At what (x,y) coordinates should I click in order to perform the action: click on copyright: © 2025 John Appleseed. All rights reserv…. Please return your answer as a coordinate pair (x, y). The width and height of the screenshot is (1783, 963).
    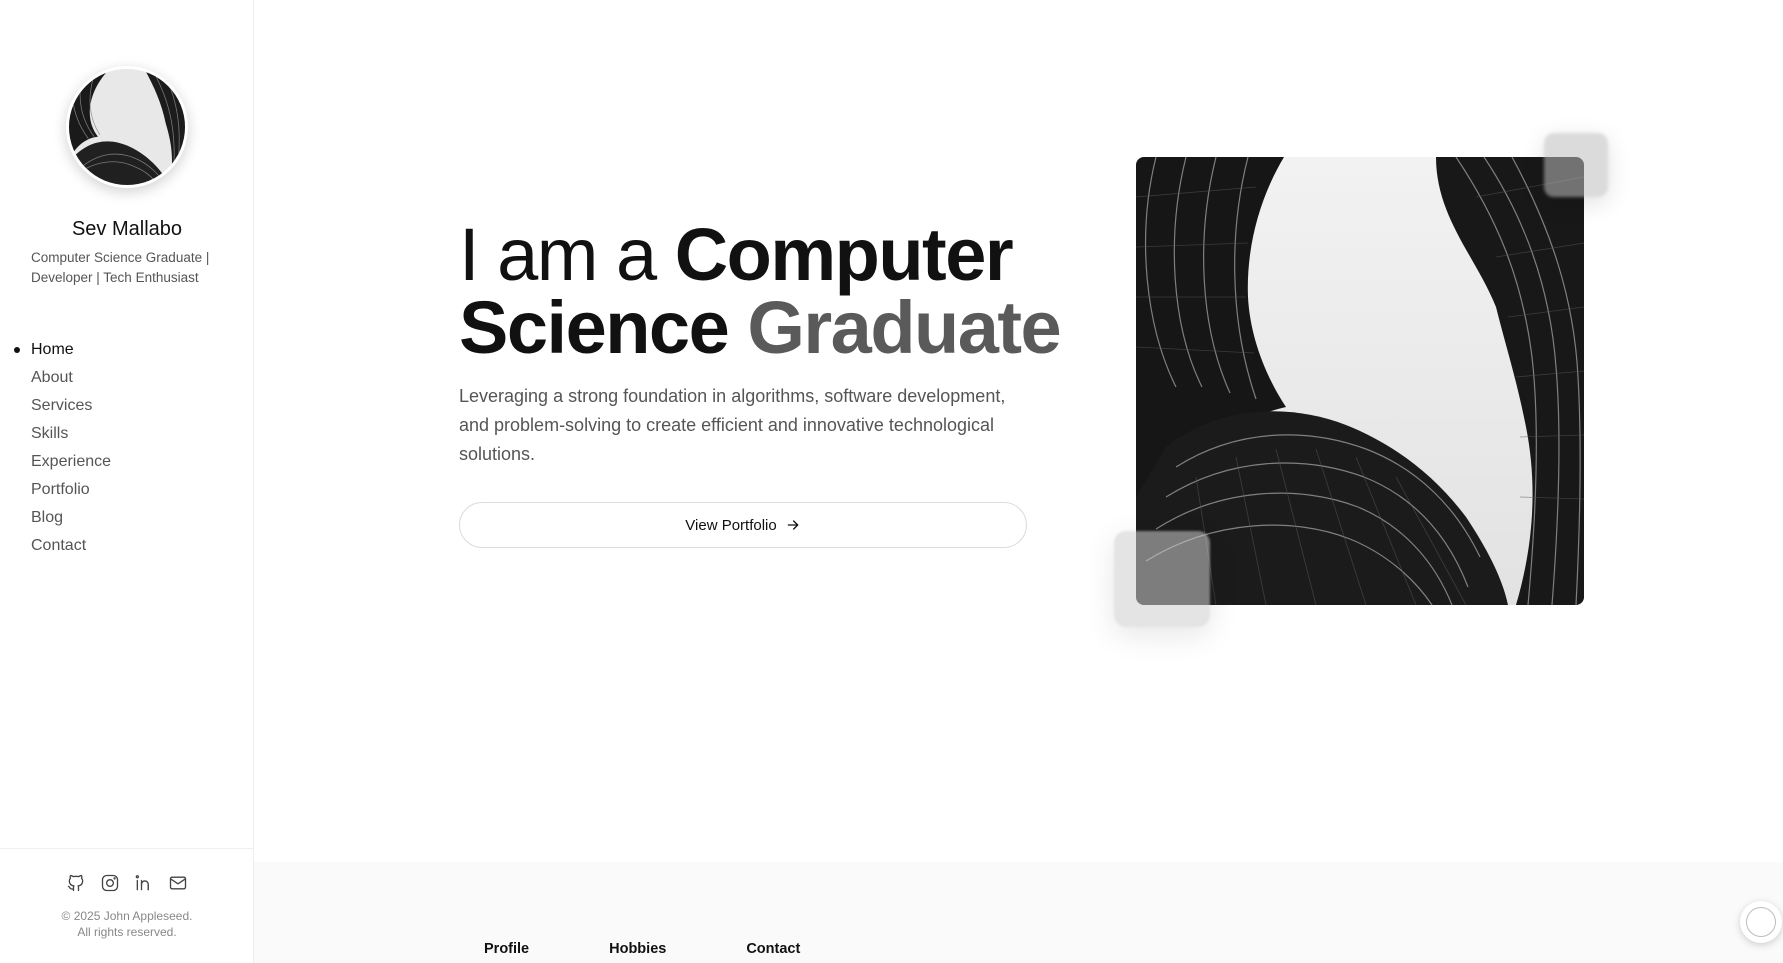
    Looking at the image, I should click on (127, 924).